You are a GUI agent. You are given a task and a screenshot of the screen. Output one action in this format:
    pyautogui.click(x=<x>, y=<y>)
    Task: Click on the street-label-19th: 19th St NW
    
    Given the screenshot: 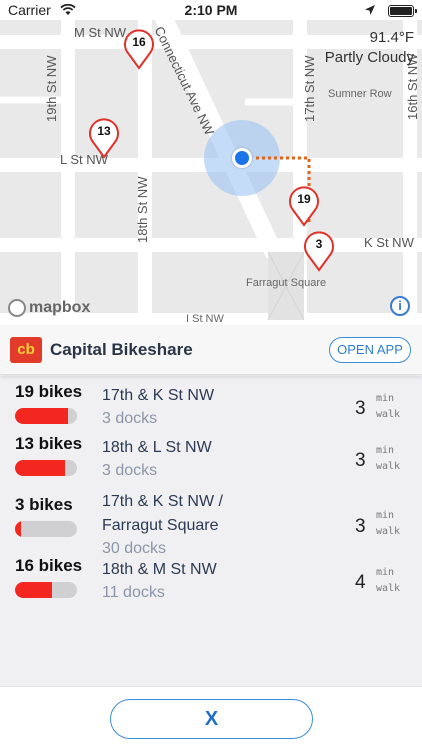 What is the action you would take?
    pyautogui.click(x=51, y=88)
    